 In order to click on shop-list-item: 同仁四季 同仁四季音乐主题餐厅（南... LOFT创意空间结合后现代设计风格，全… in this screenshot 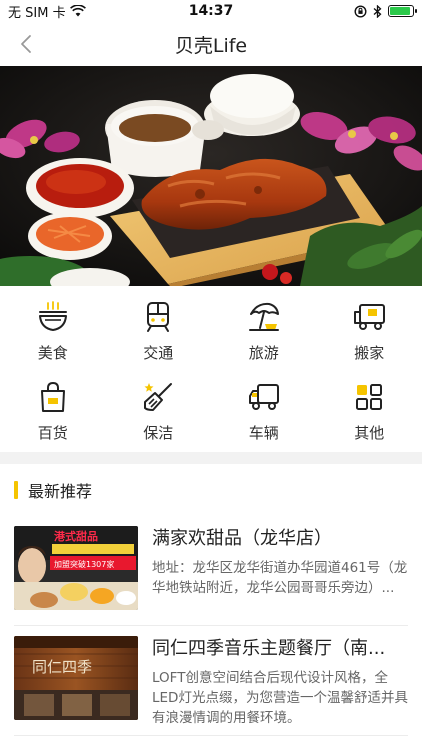, I will do `click(211, 681)`.